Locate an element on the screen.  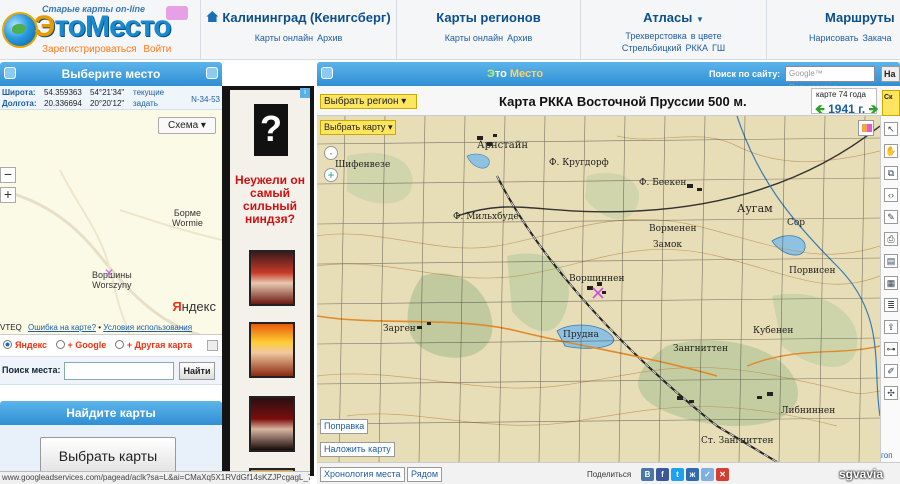
lon-value: 20.336694 is located at coordinates (63, 103).